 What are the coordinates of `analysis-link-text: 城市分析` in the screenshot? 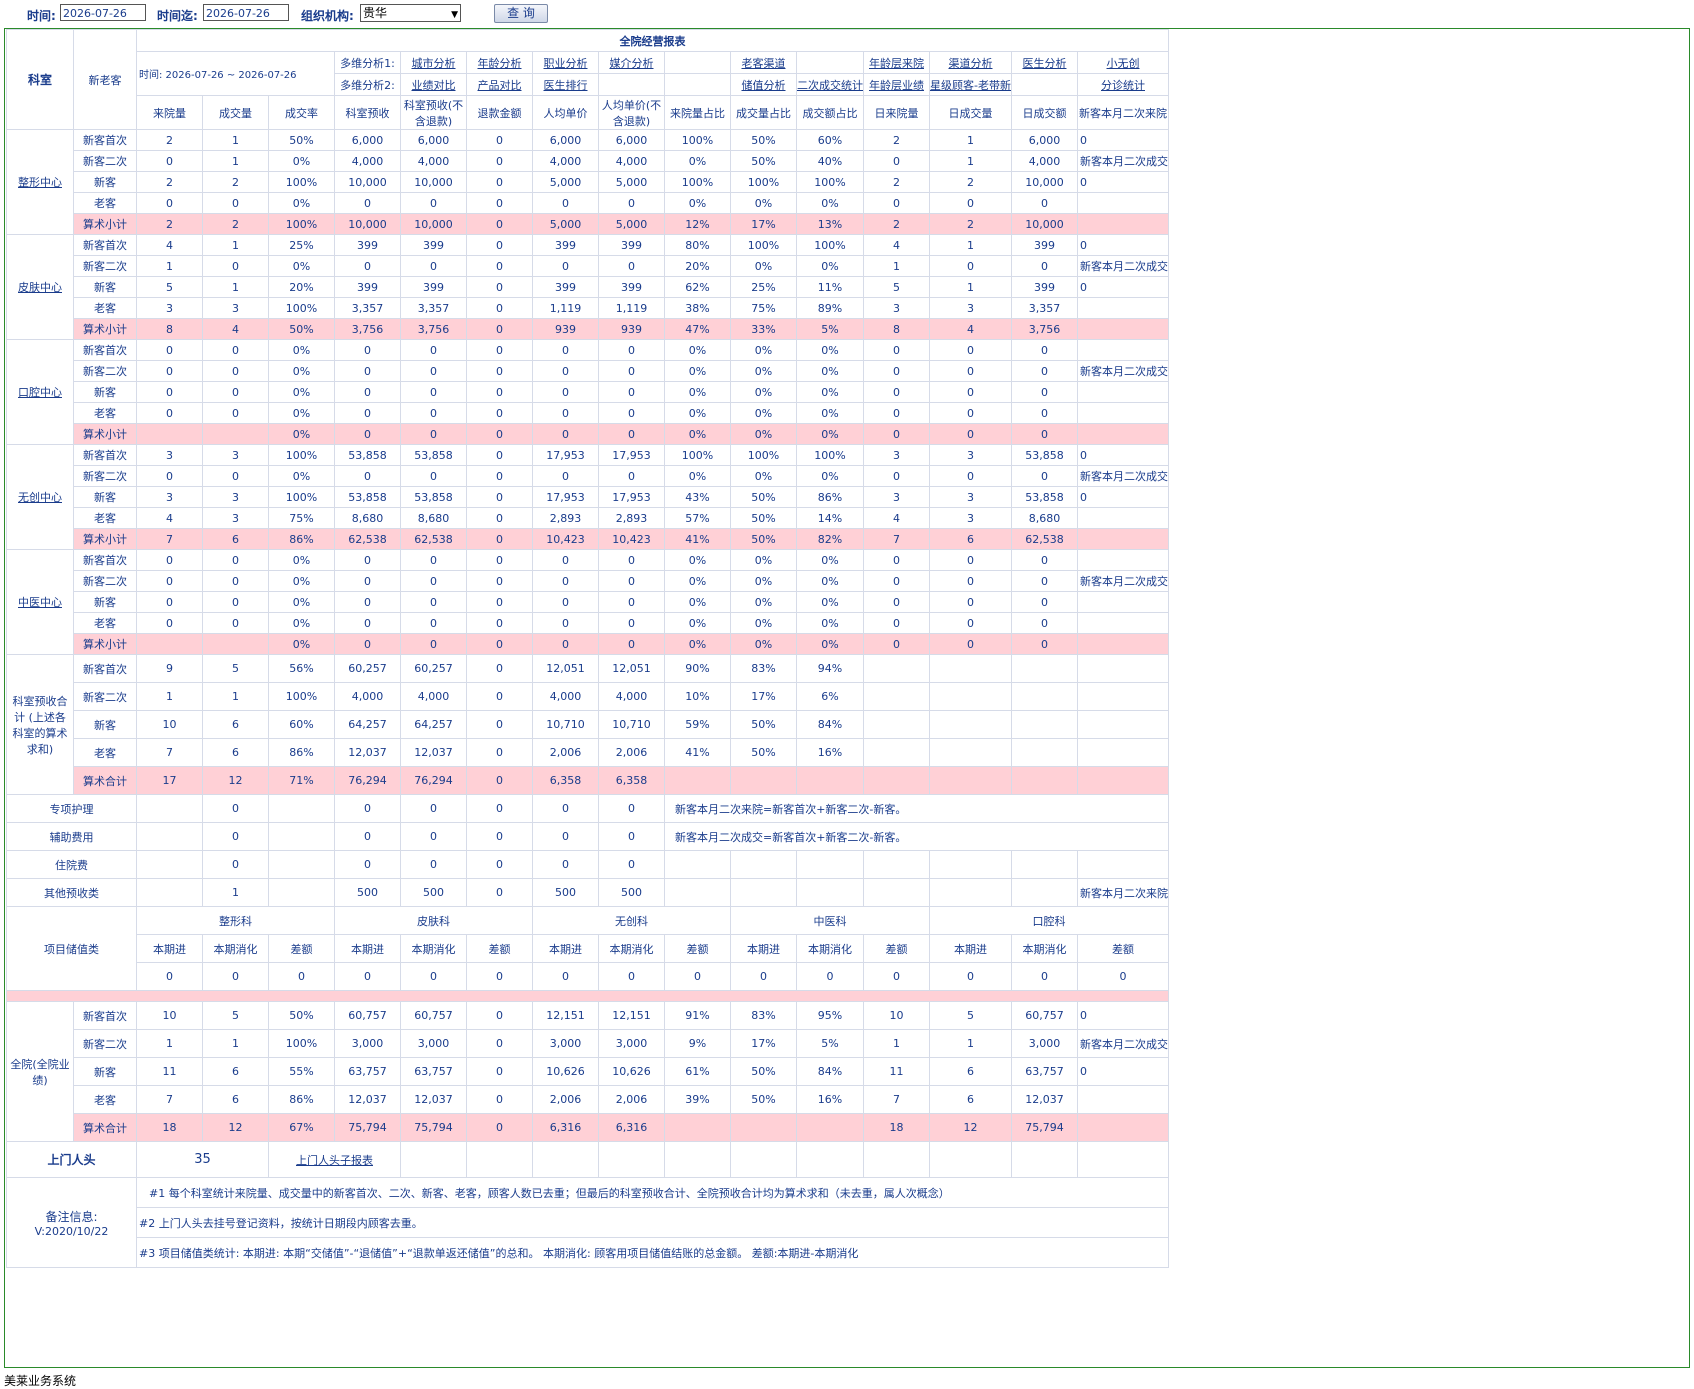 It's located at (434, 63).